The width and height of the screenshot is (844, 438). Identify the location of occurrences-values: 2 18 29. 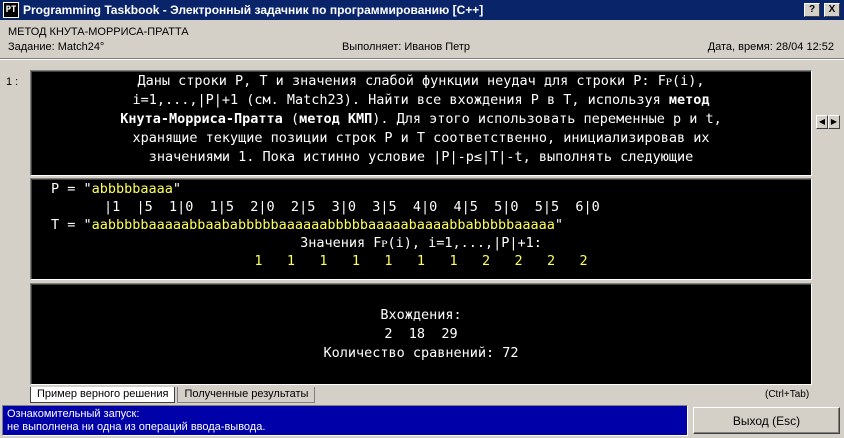
(421, 334).